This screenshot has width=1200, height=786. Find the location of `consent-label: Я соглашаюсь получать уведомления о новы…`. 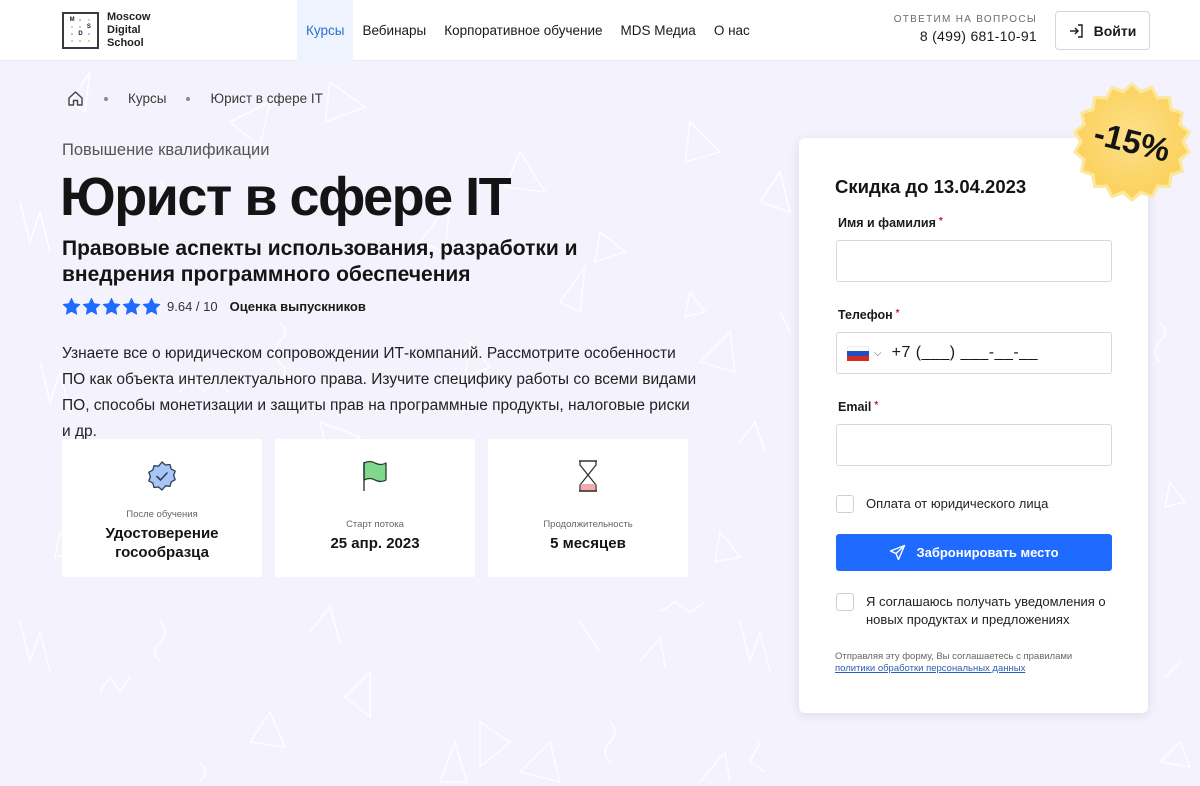

consent-label: Я соглашаюсь получать уведомления о новы… is located at coordinates (986, 610).